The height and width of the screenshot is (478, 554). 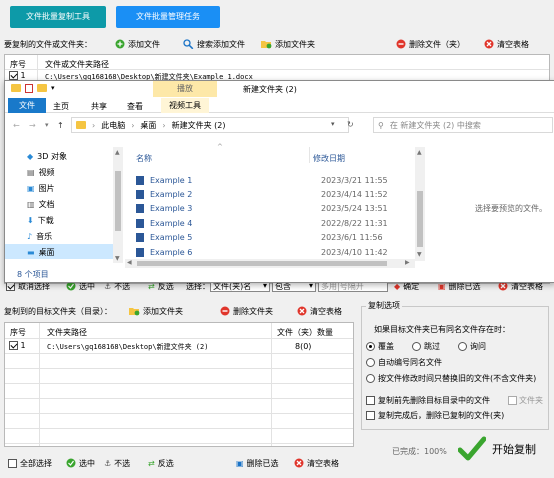 What do you see at coordinates (185, 89) in the screenshot?
I see `contextual-tab-play: 播放` at bounding box center [185, 89].